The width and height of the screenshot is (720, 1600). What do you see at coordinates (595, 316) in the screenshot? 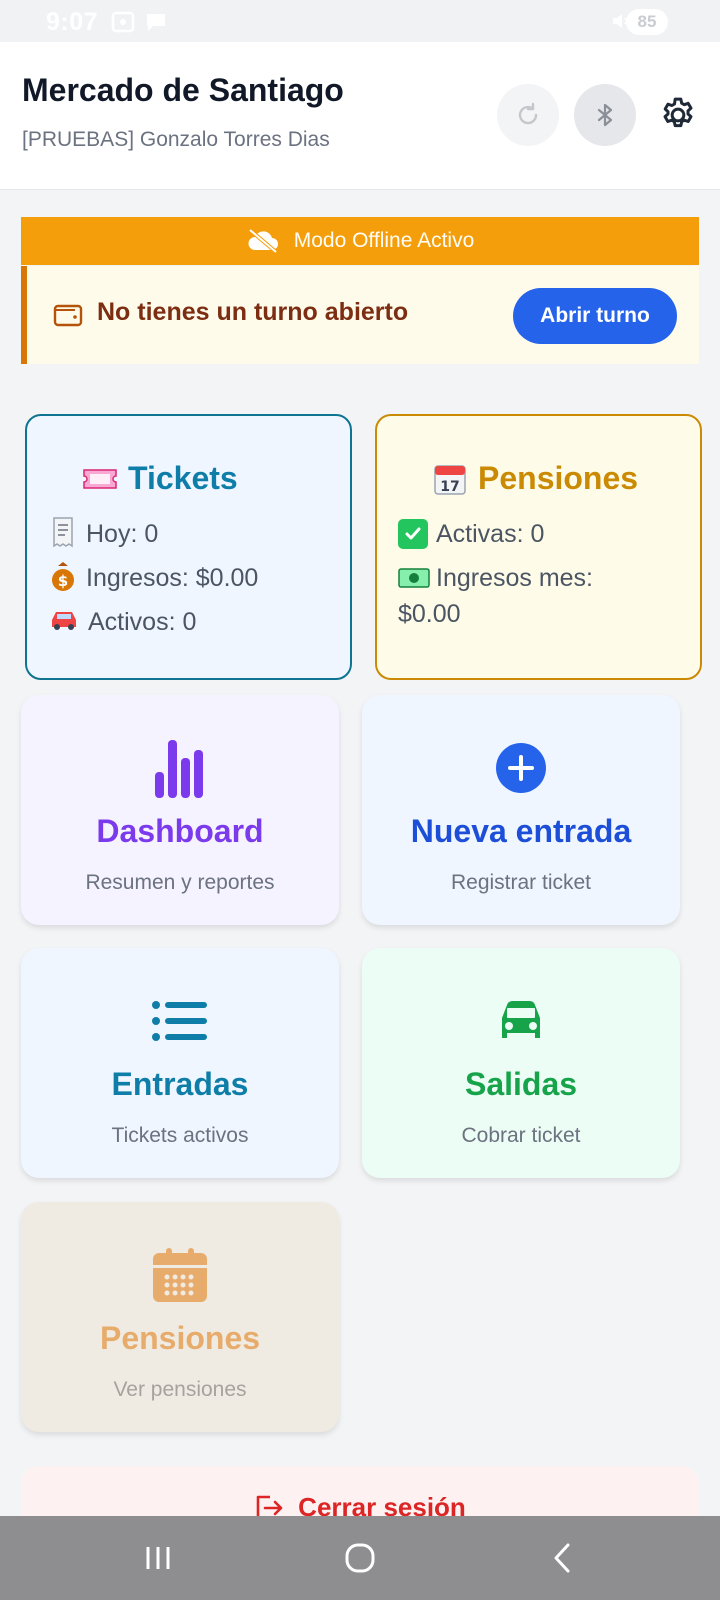
I see `open-shift-button: Abrir turno` at bounding box center [595, 316].